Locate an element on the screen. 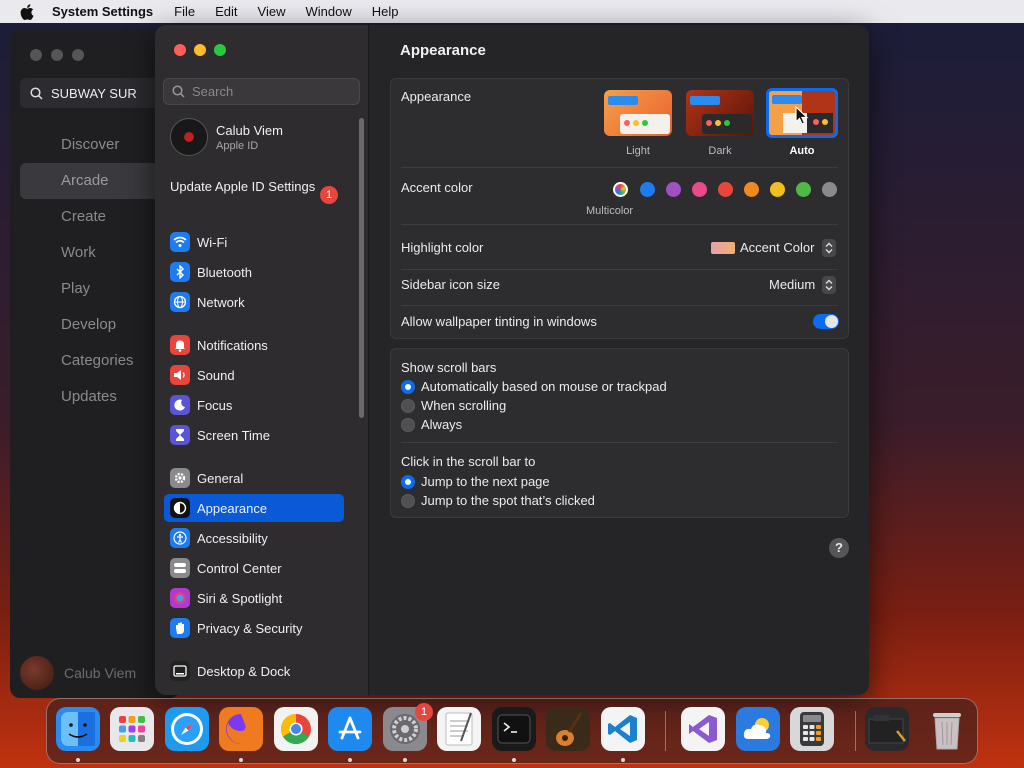 The height and width of the screenshot is (768, 1024). highlight-color-value: Accent Color is located at coordinates (777, 247).